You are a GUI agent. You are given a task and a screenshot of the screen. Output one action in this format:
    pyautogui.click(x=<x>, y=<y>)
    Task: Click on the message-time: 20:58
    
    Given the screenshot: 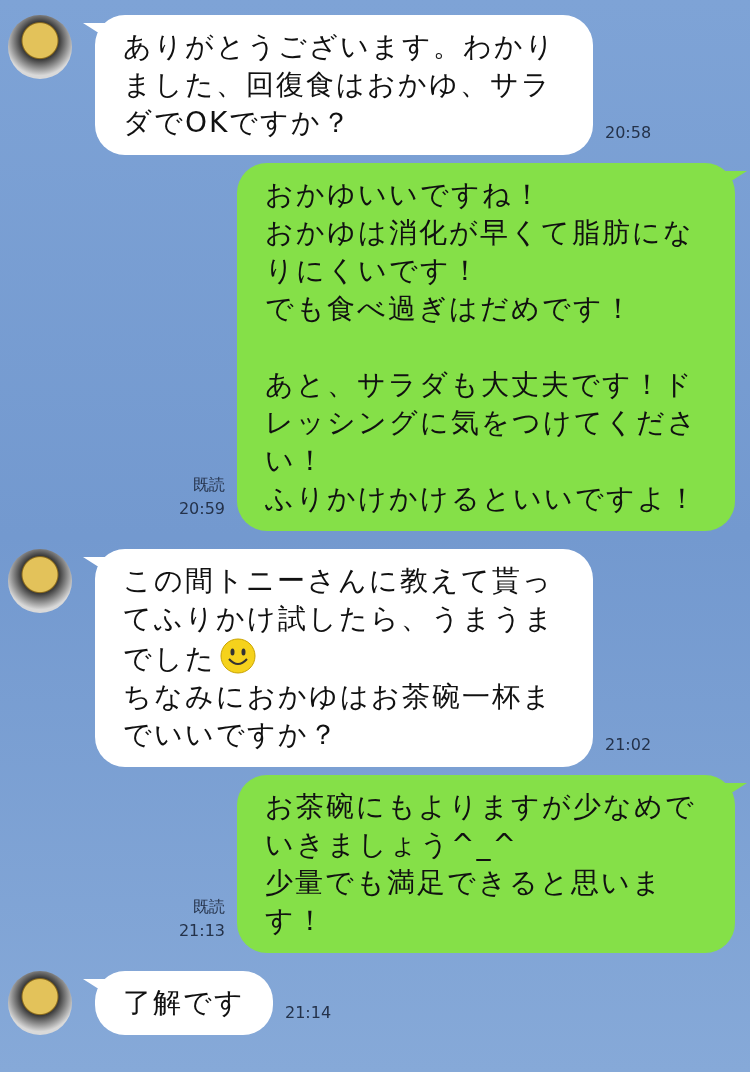 What is the action you would take?
    pyautogui.click(x=628, y=133)
    